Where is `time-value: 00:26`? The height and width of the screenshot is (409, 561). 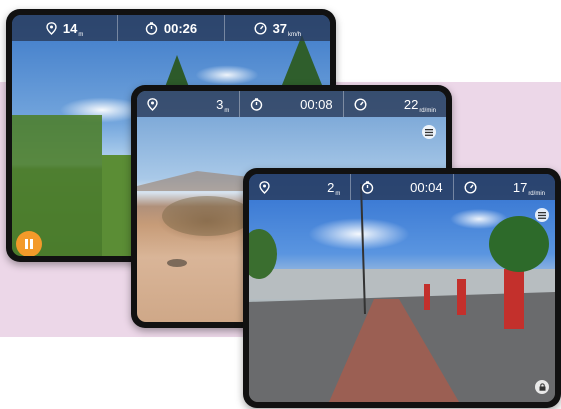
time-value: 00:26 is located at coordinates (180, 28).